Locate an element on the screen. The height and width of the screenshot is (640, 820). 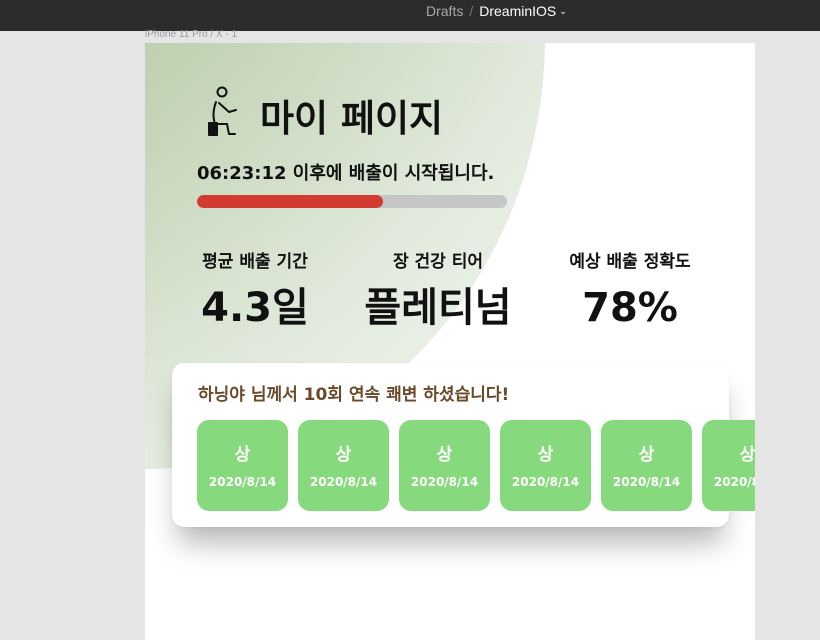
progress-bar is located at coordinates (352, 201).